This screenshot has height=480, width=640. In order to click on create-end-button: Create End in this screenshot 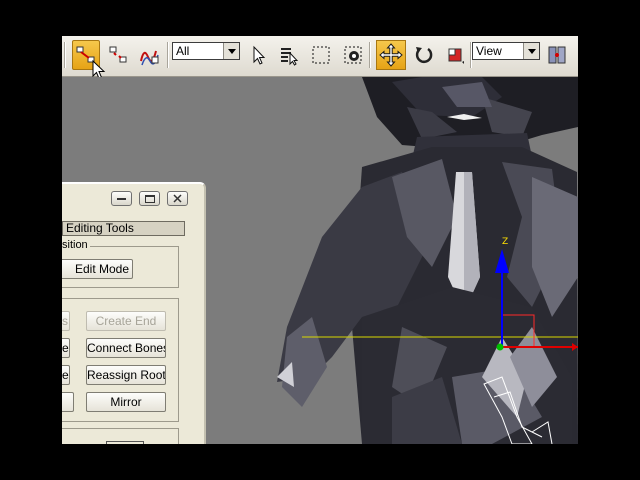, I will do `click(126, 321)`.